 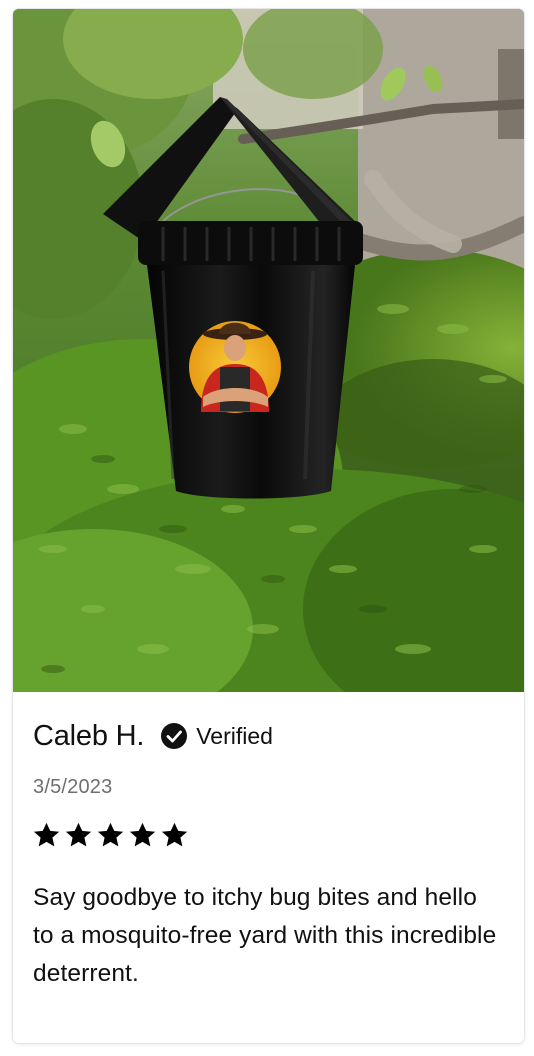 I want to click on reviewer-name: Caleb H., so click(x=89, y=735).